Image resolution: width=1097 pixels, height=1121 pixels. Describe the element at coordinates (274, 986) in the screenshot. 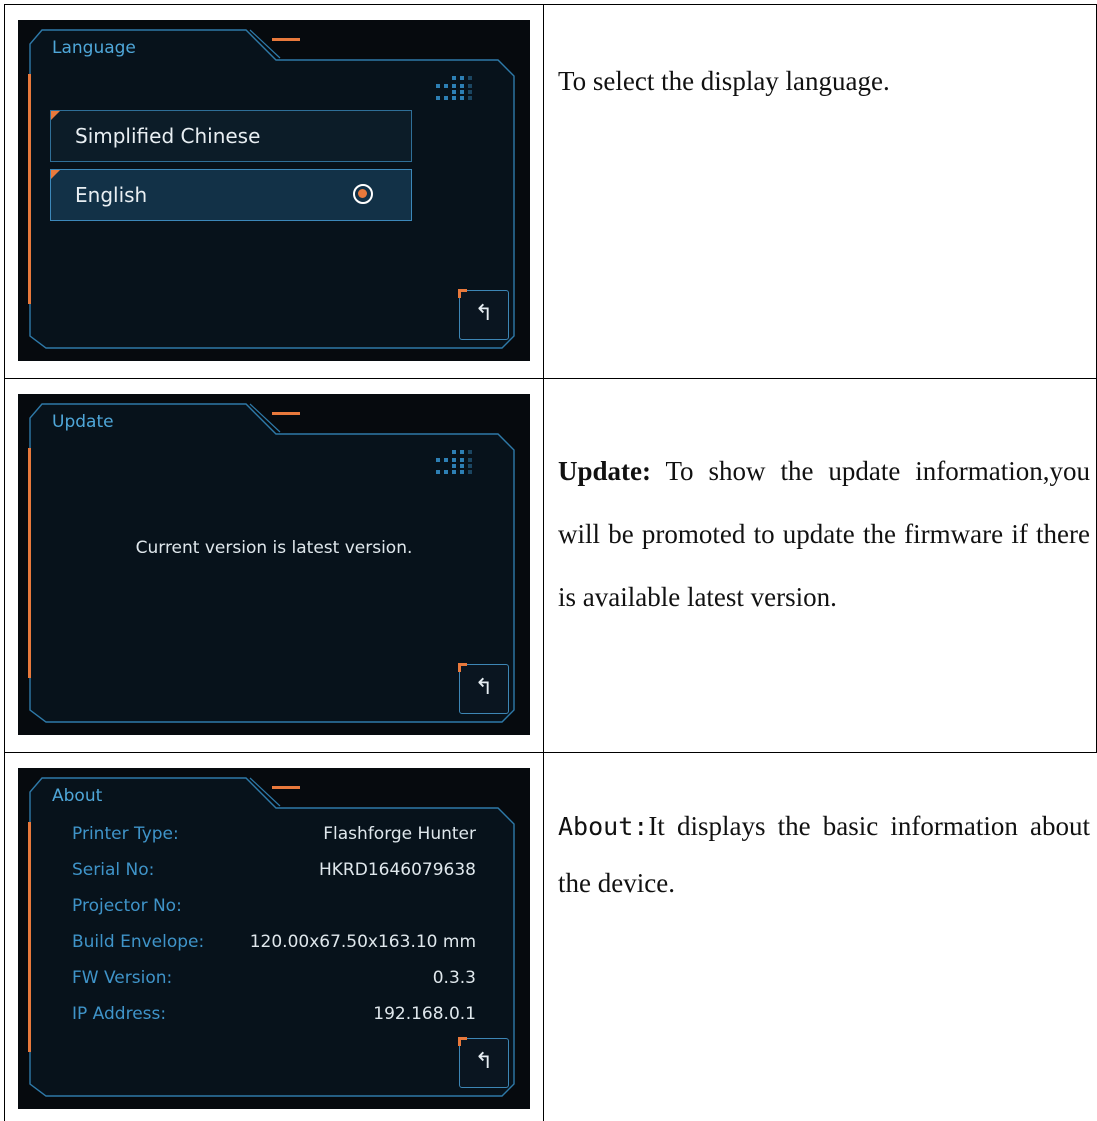

I see `about-row-fw-version: FW Version: 0.3.3` at that location.